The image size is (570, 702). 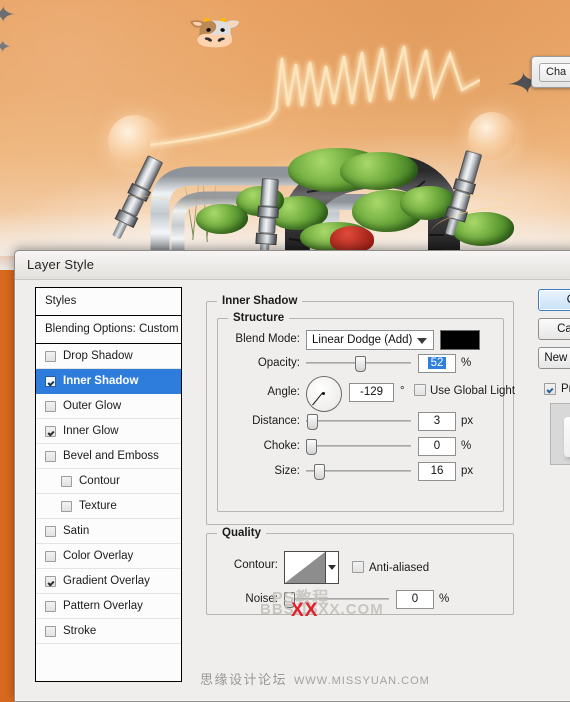 I want to click on ok-button: OK, so click(x=554, y=300).